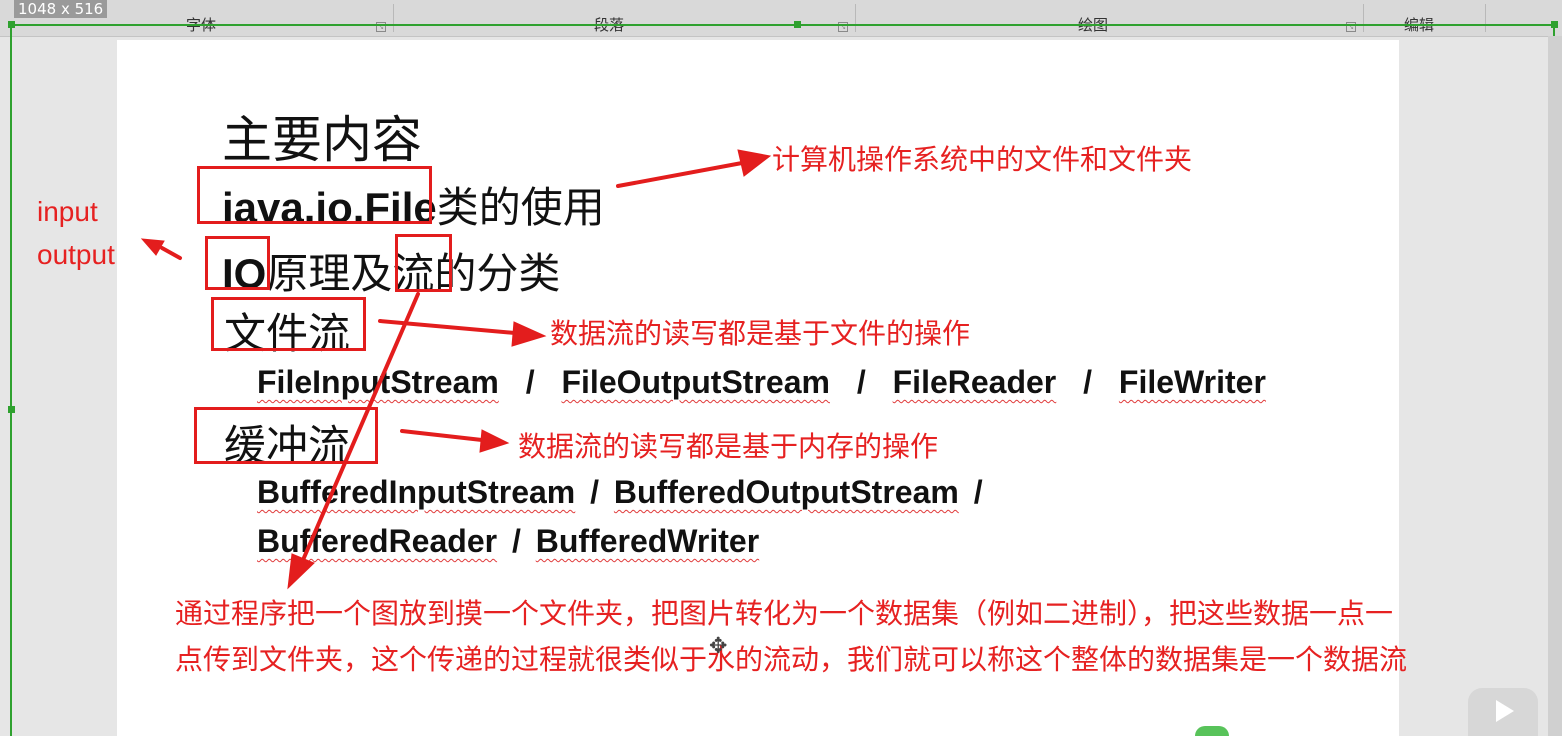 The image size is (1562, 736). I want to click on class-fileinputstream: FileInputStream, so click(378, 382).